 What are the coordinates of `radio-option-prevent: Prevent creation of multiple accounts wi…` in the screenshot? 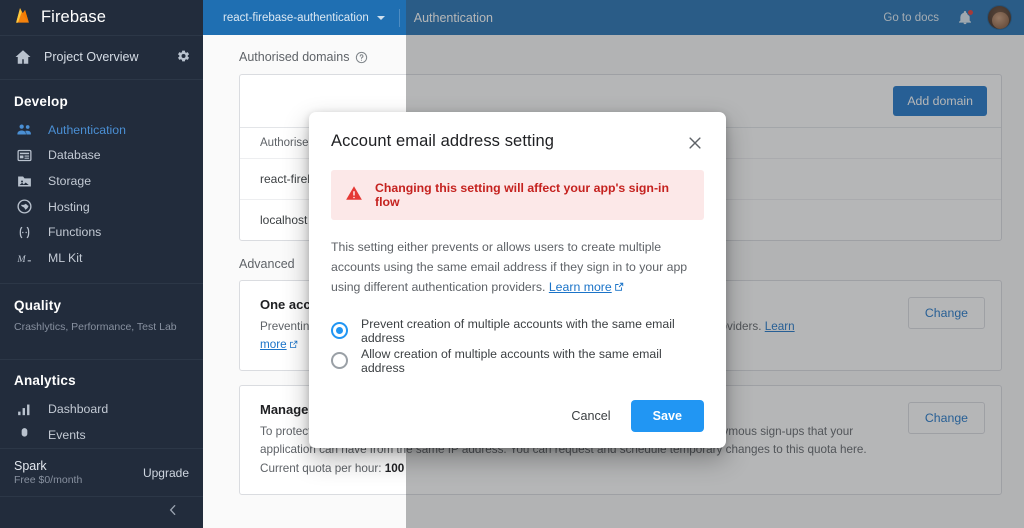 It's located at (517, 331).